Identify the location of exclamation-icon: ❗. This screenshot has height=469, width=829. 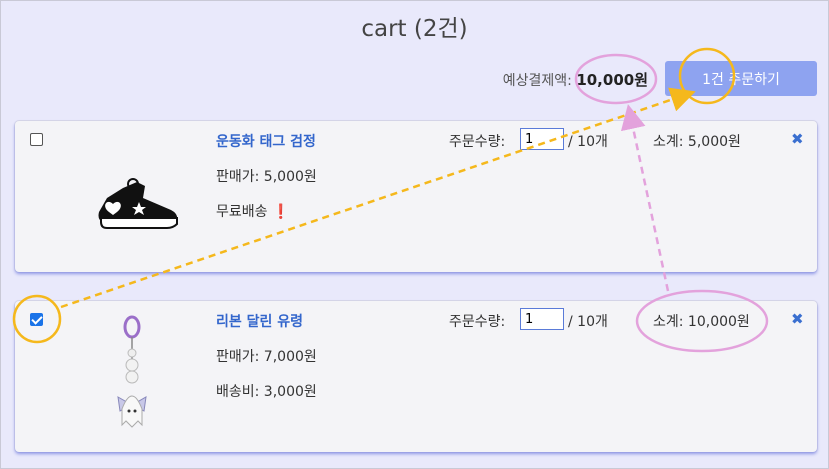
(280, 212).